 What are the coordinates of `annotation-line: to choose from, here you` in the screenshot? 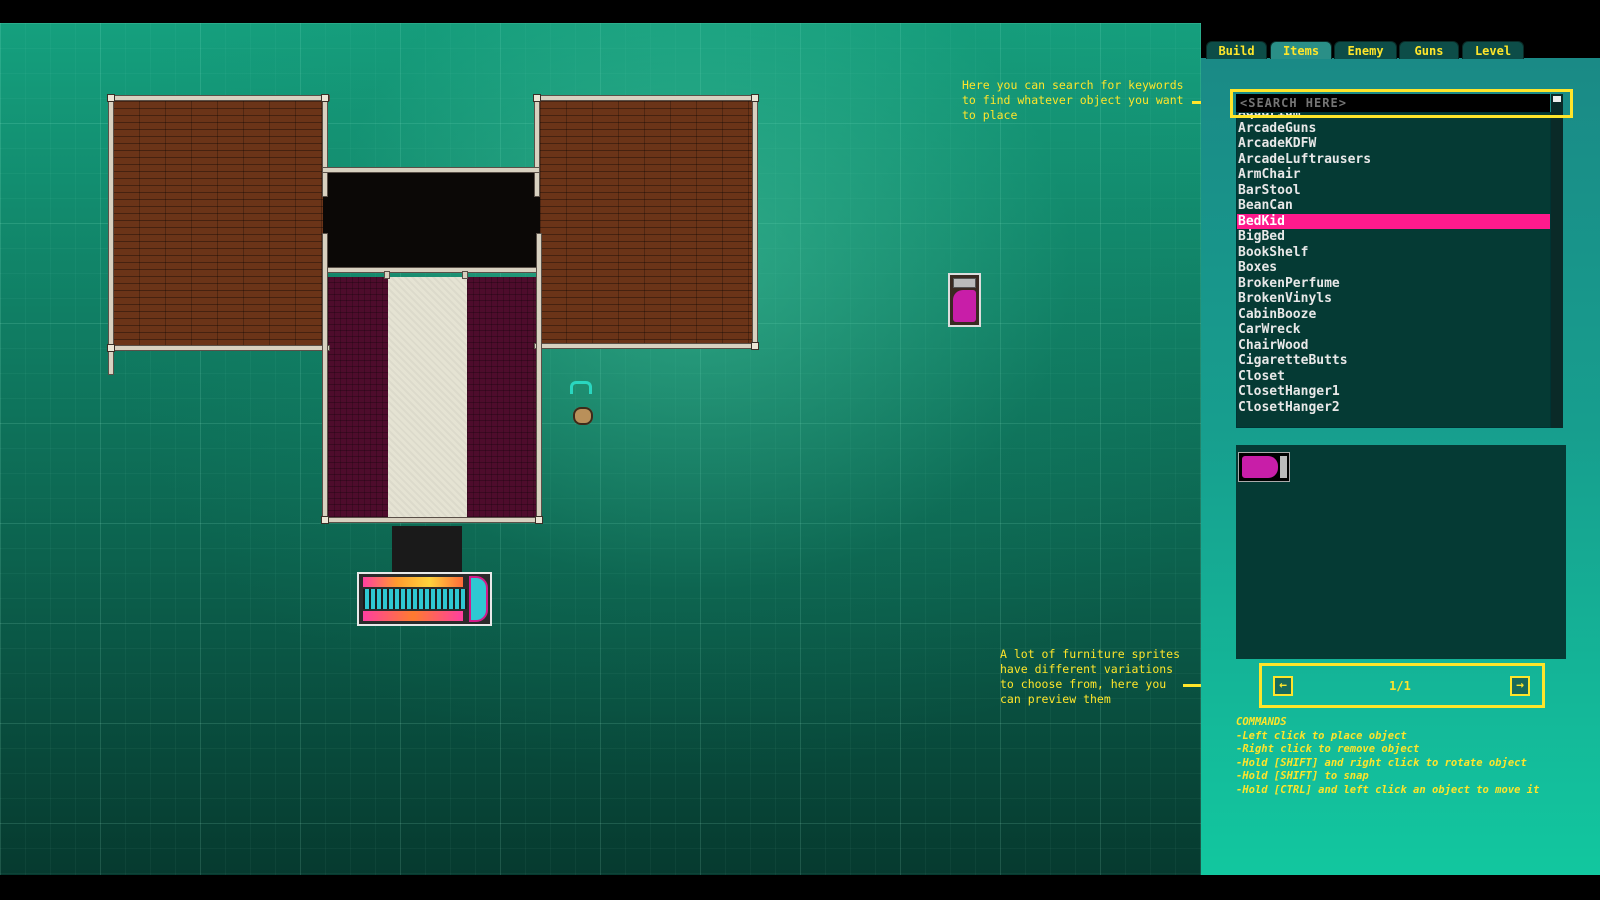 It's located at (1083, 684).